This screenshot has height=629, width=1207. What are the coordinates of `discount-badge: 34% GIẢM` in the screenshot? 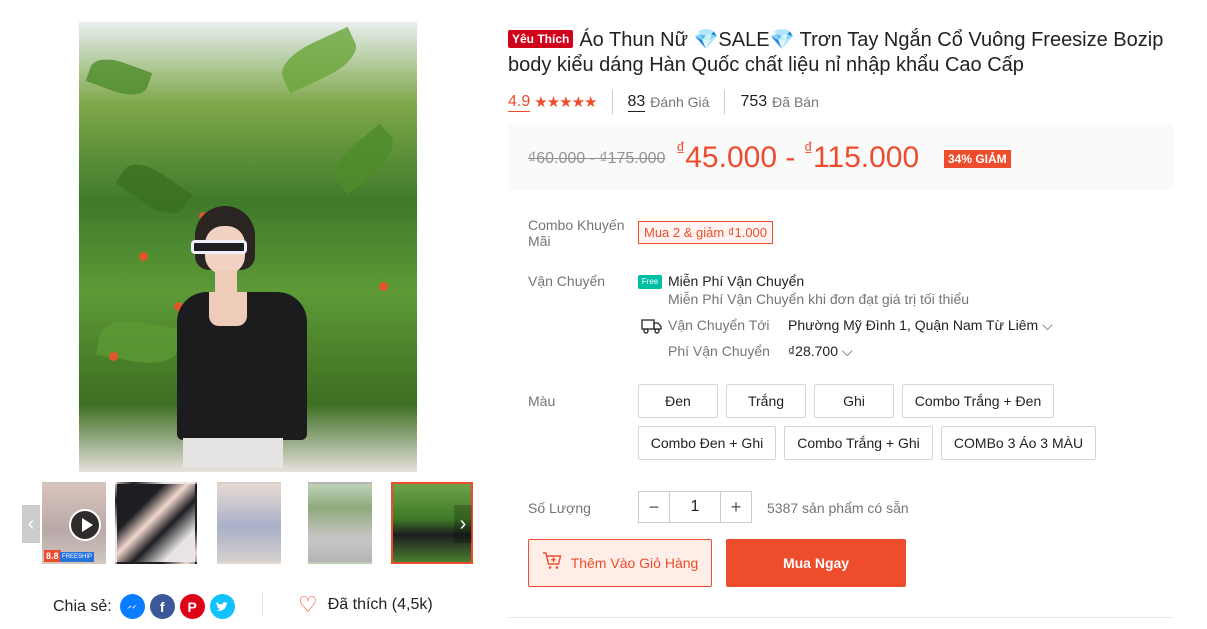 It's located at (977, 159).